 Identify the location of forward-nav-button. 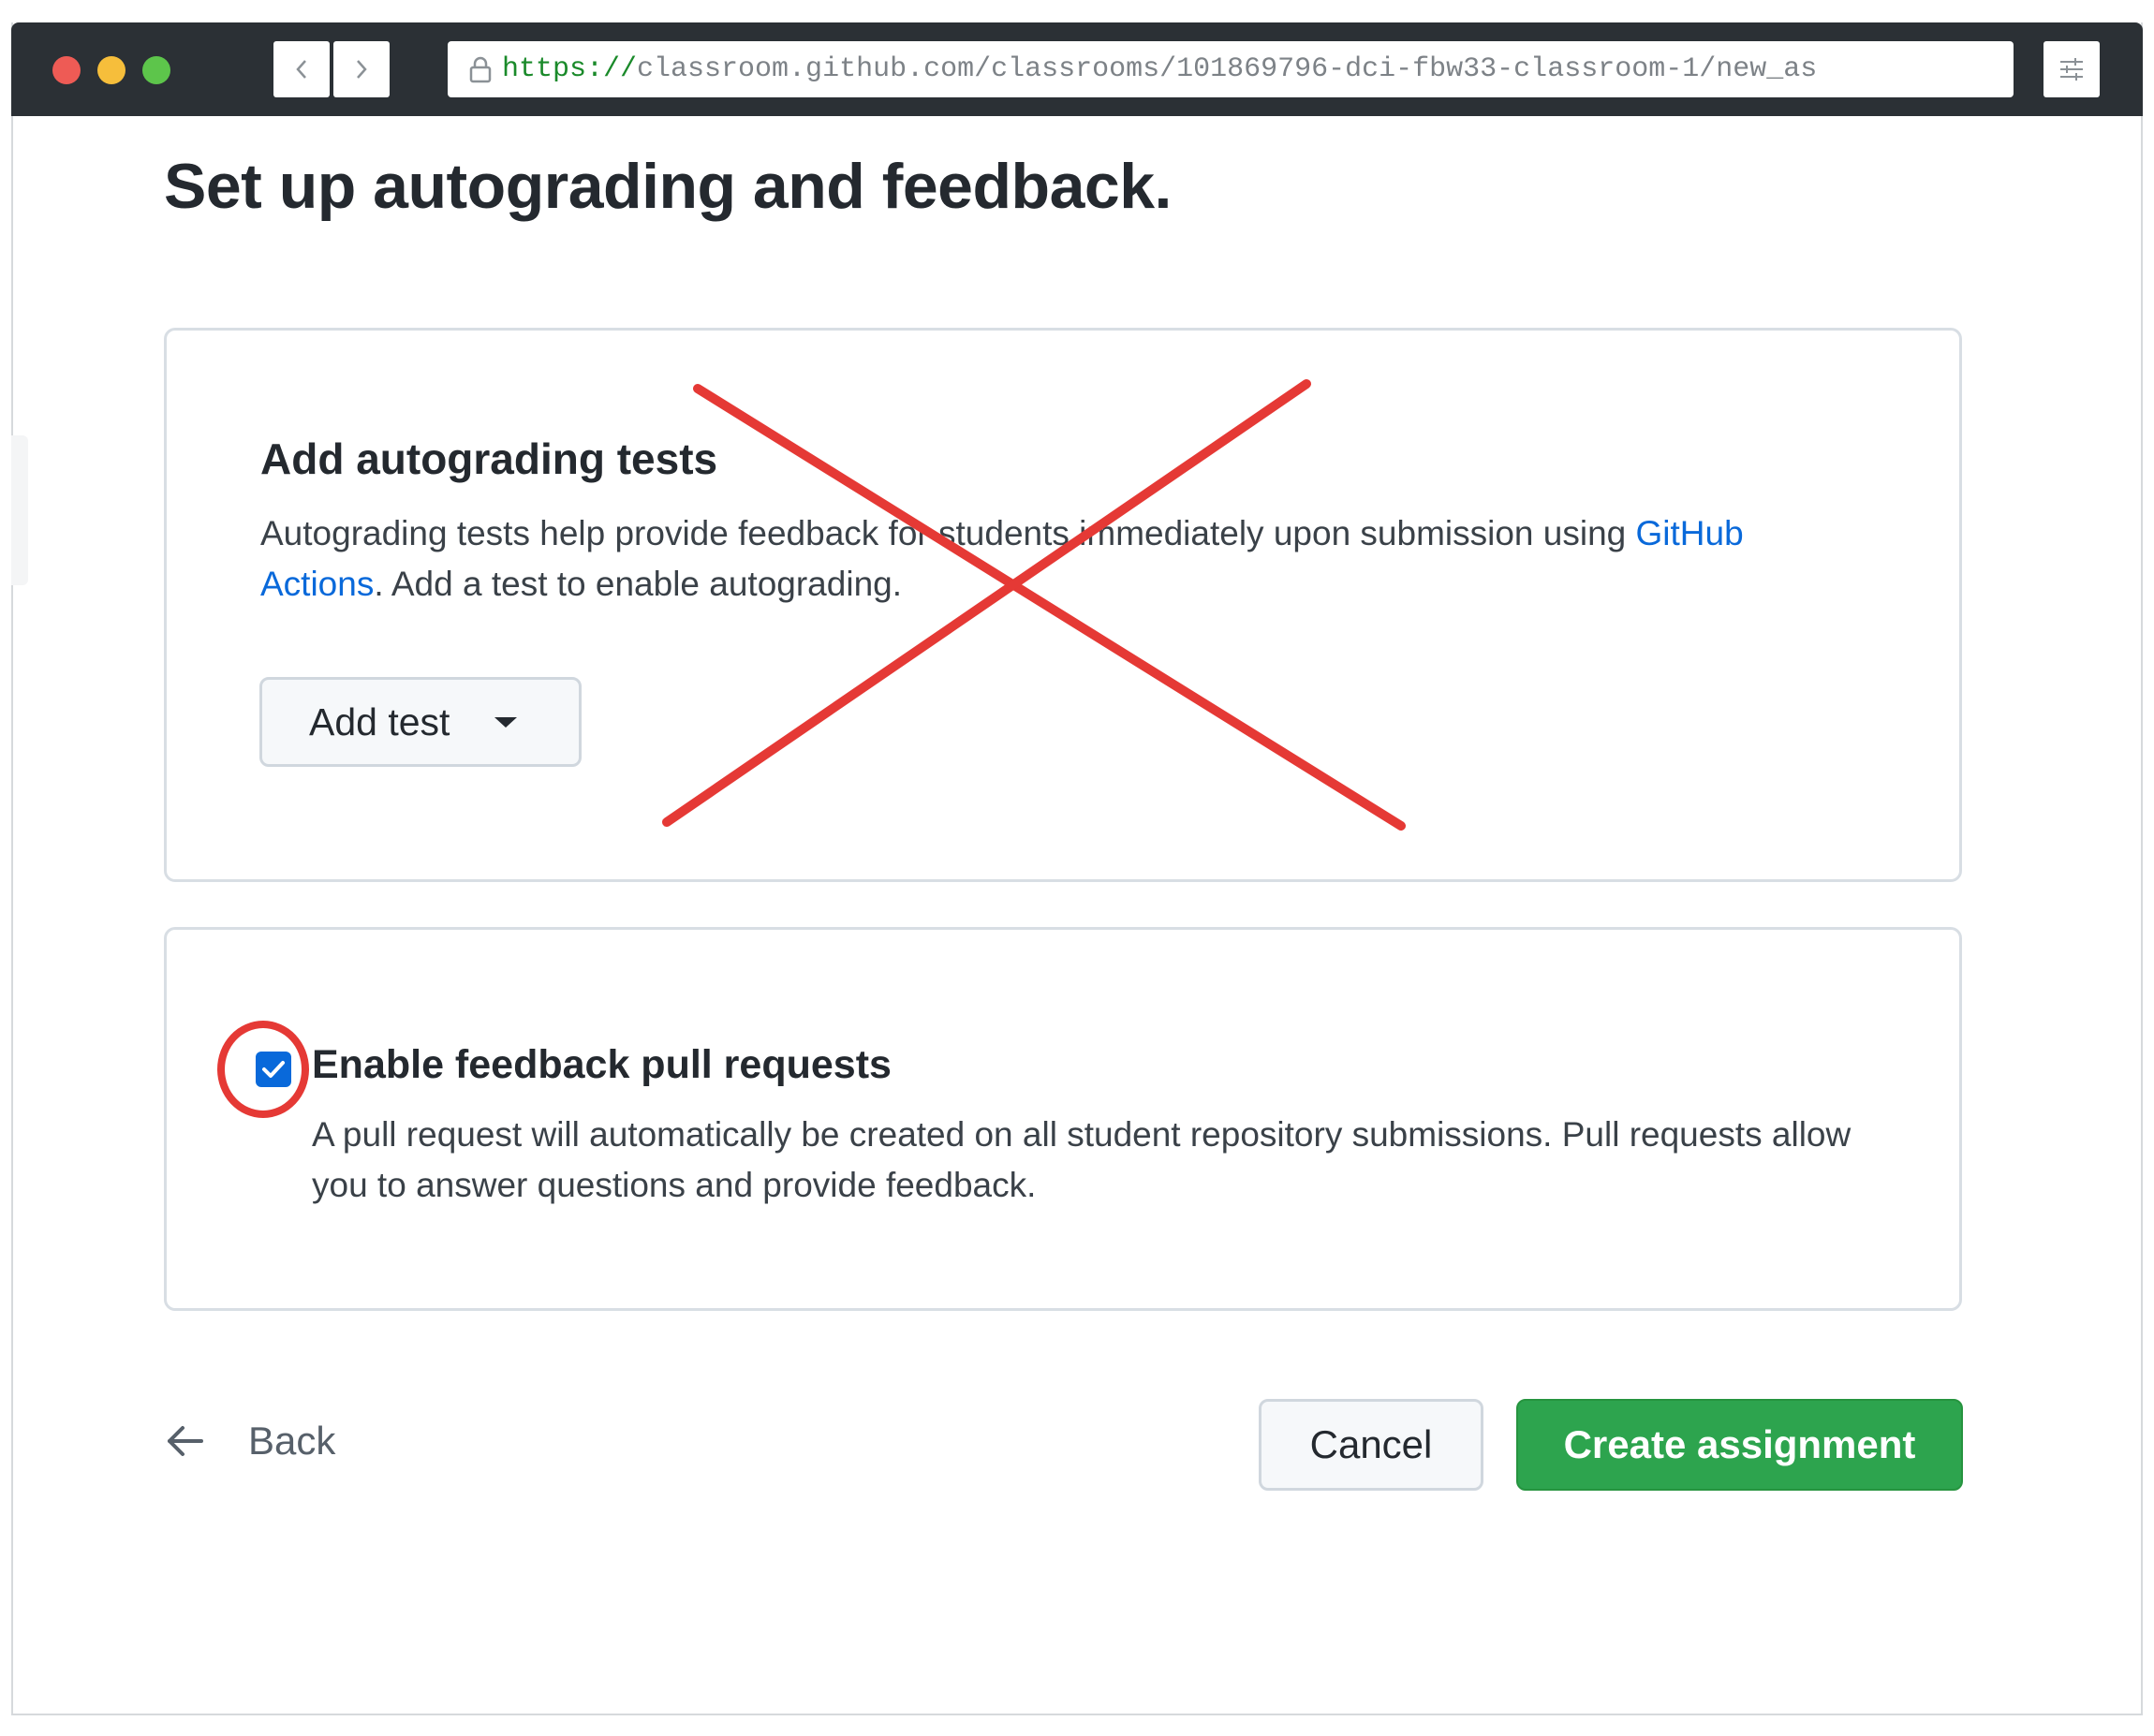
(361, 69).